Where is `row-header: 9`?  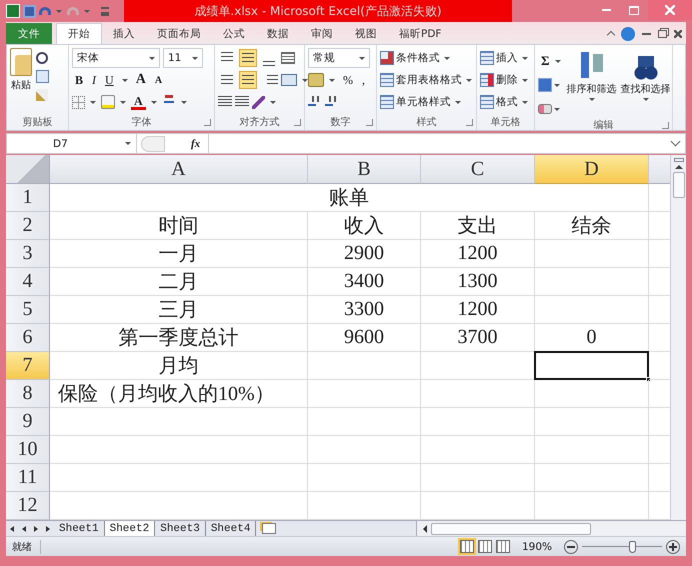 row-header: 9 is located at coordinates (28, 422).